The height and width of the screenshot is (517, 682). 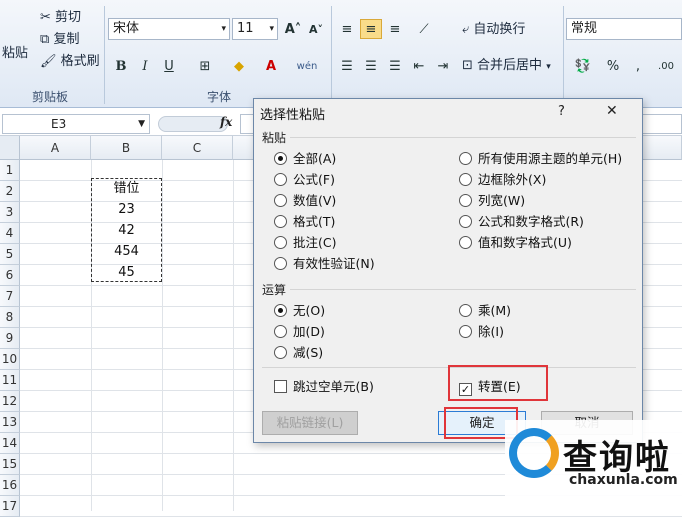 What do you see at coordinates (540, 159) in the screenshot?
I see `radio-paste-source-theme: 所有使用源主题的单元(H)` at bounding box center [540, 159].